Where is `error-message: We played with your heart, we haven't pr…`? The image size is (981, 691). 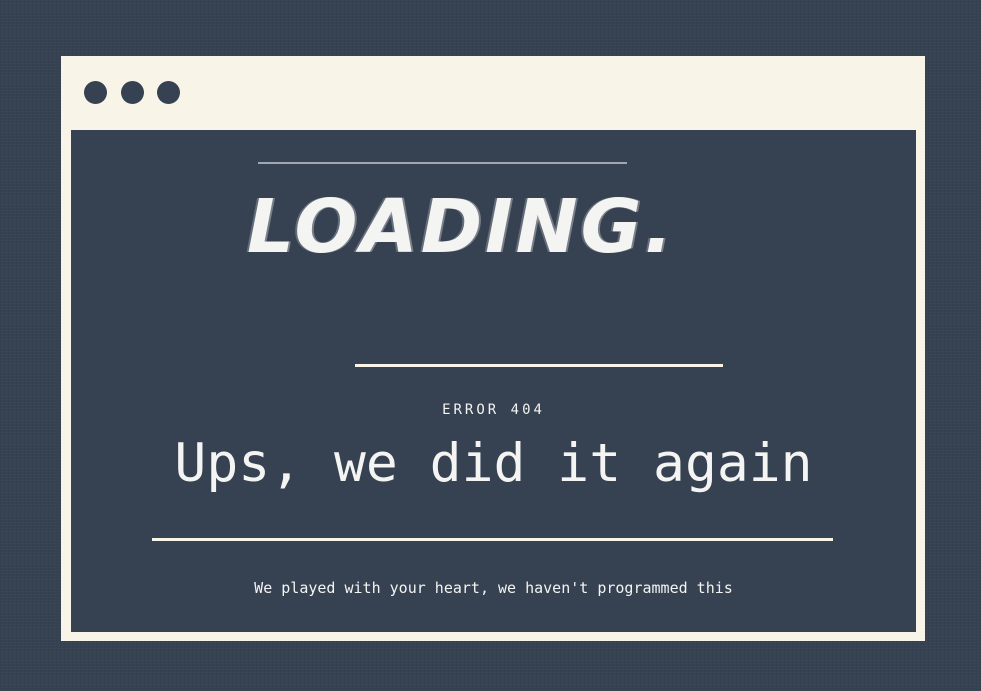 error-message: We played with your heart, we haven't pr… is located at coordinates (493, 588).